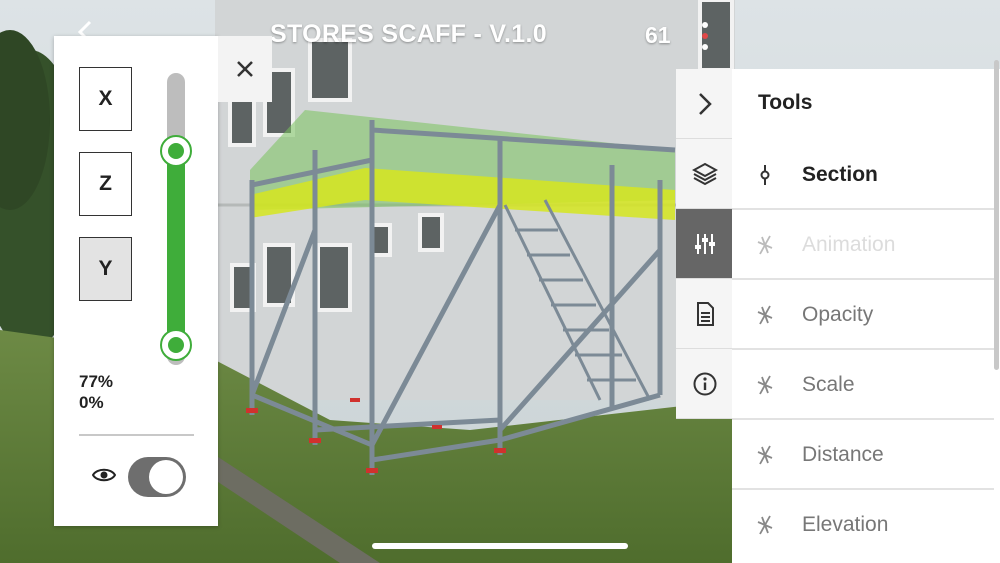 The image size is (1000, 563). Describe the element at coordinates (91, 402) in the screenshot. I see `section-lower-value: 0%` at that location.